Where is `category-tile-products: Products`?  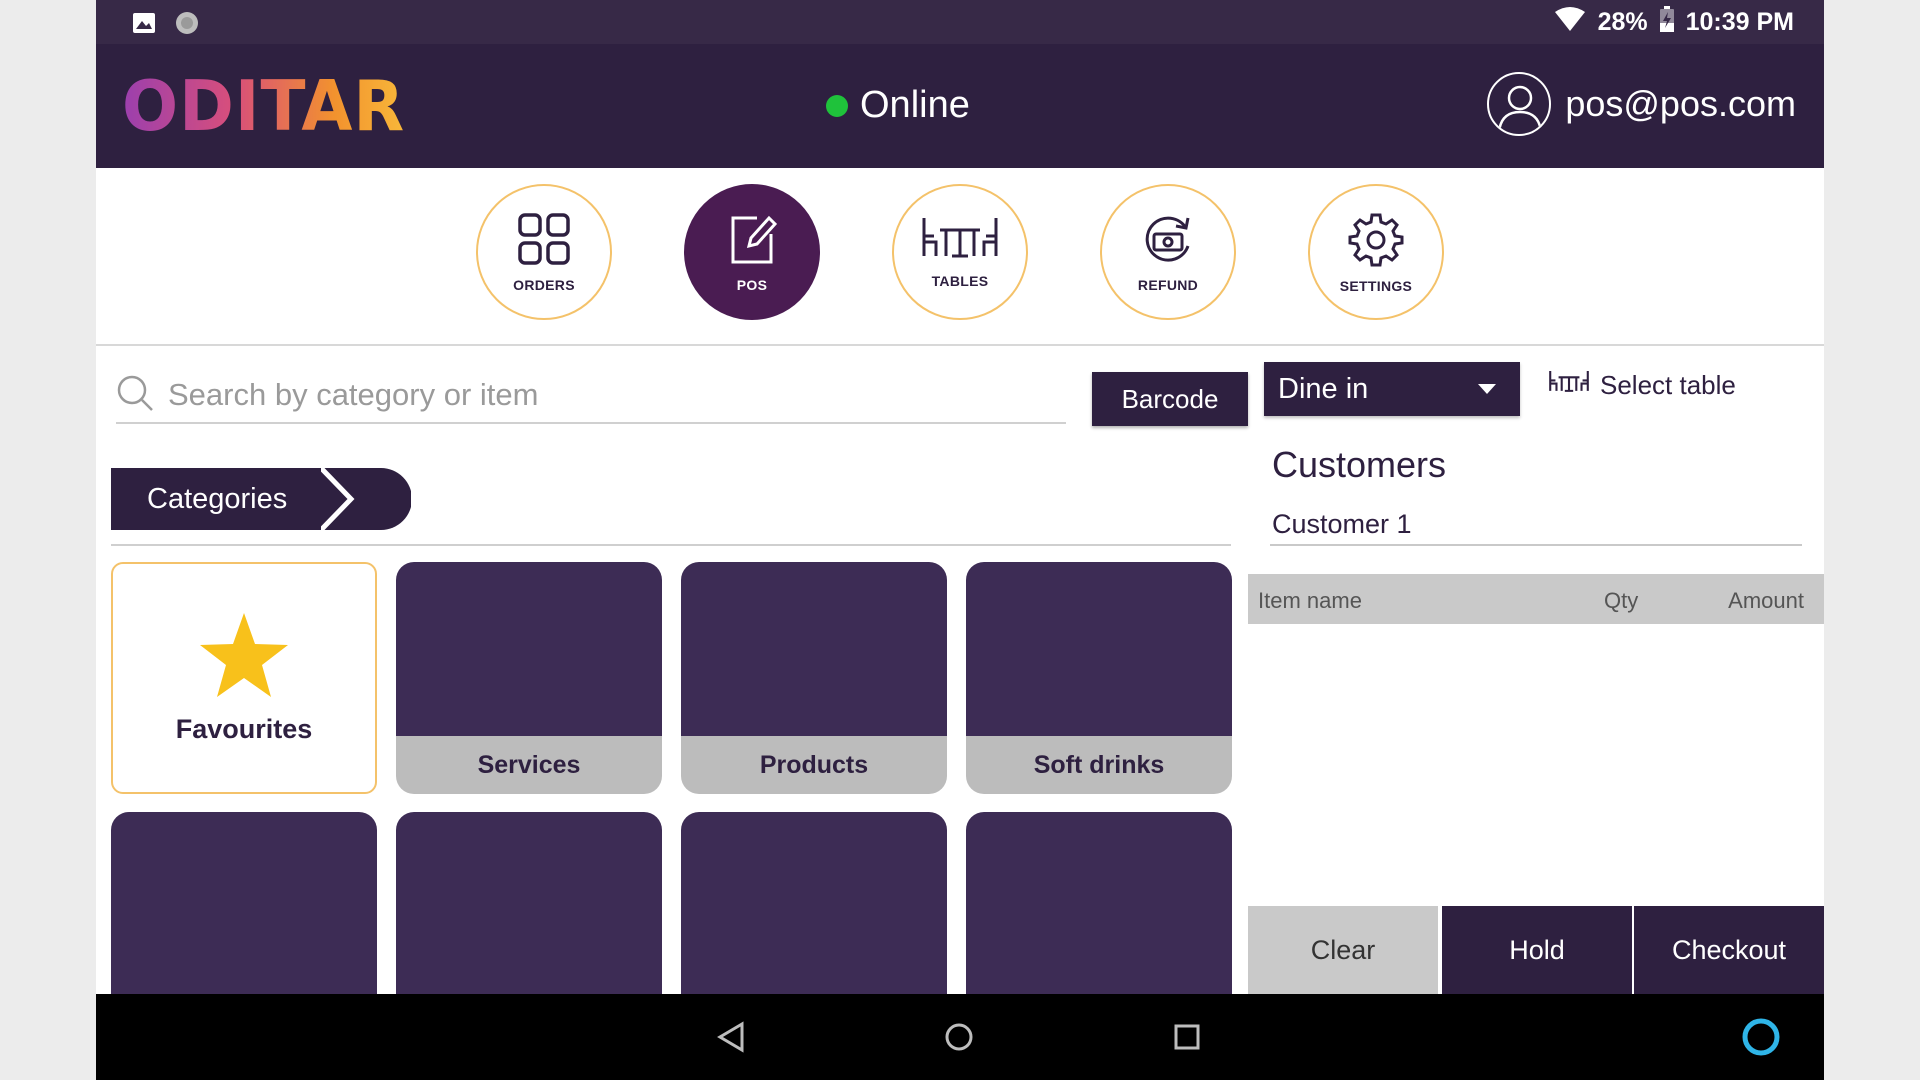 category-tile-products: Products is located at coordinates (814, 678).